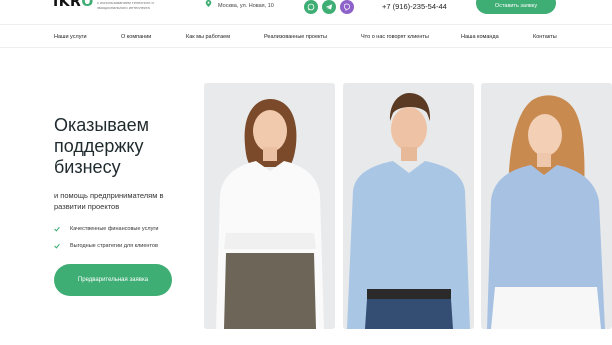  I want to click on viber-button, so click(347, 7).